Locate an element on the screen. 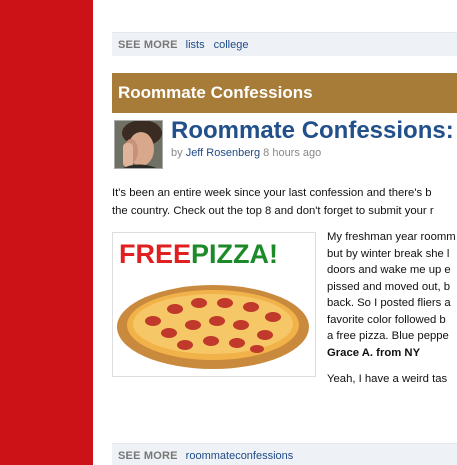 The image size is (457, 465). byline: by Jeff Rosenberg 8 hours ago is located at coordinates (246, 153).